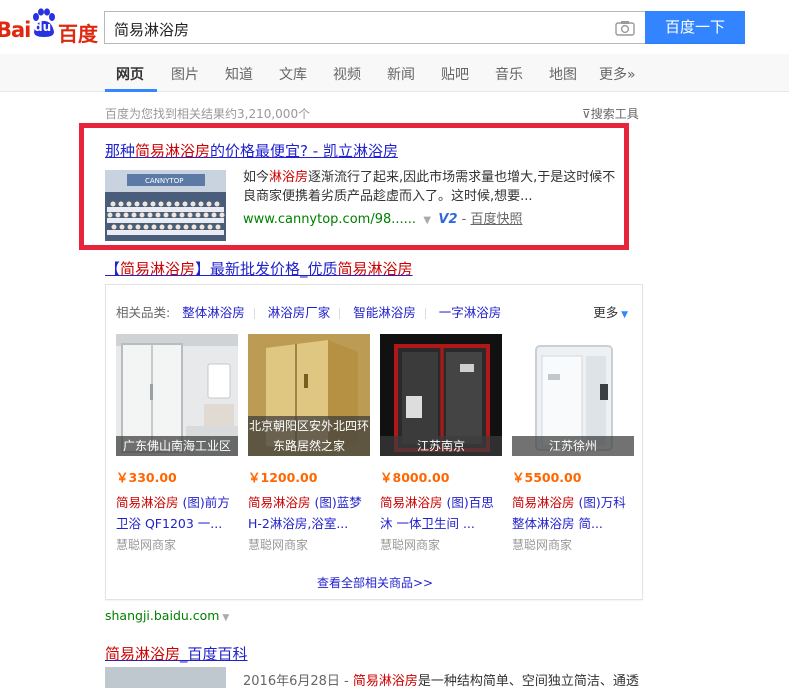  I want to click on product-location: 北京朝阳区安外北四环东路居然之家, so click(309, 436).